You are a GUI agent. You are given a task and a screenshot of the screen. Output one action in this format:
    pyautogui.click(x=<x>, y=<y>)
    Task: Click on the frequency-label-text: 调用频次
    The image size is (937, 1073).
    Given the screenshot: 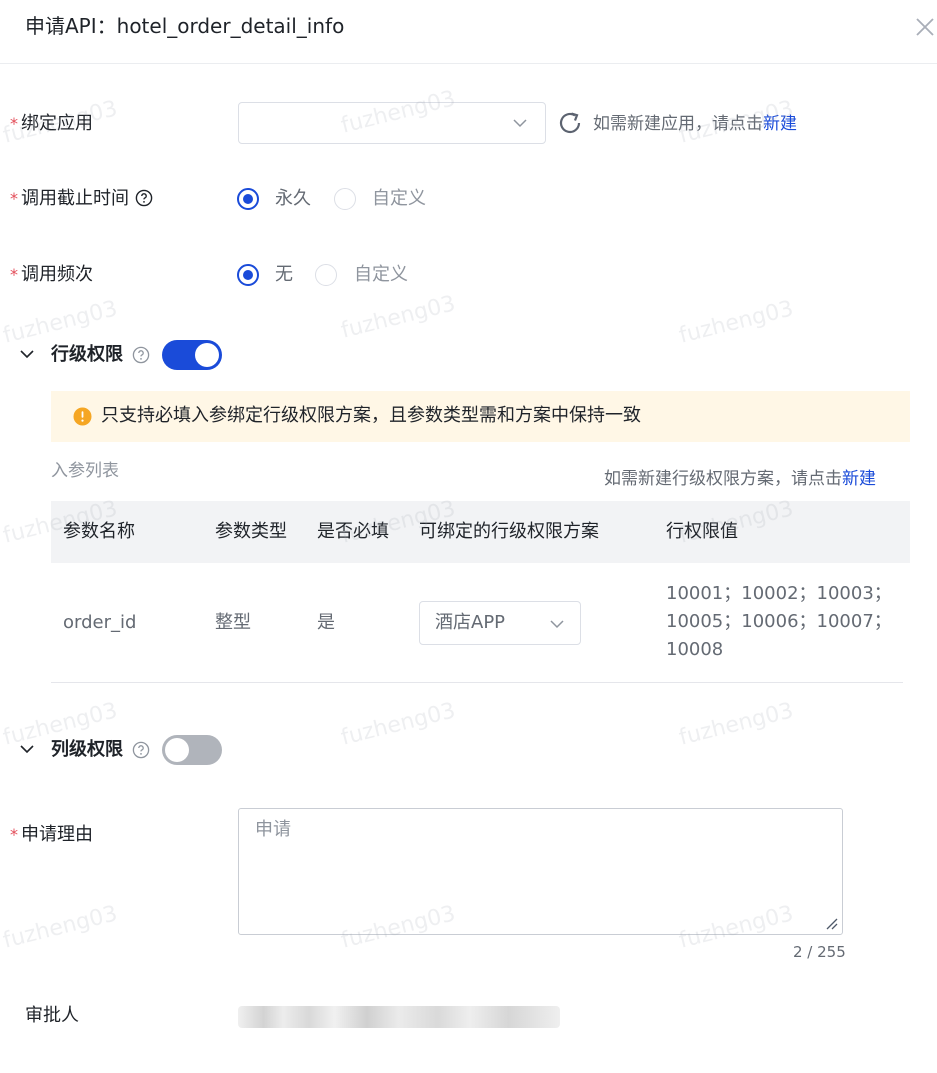 What is the action you would take?
    pyautogui.click(x=57, y=274)
    